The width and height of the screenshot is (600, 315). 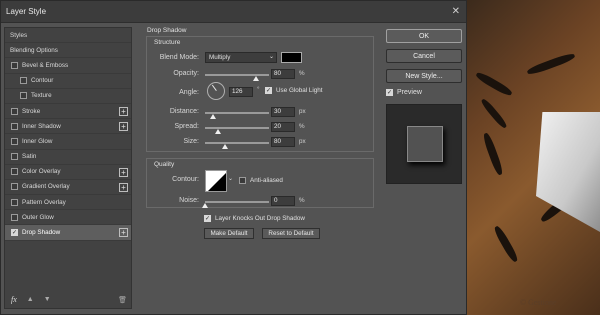 I want to click on noise-slider-thumb, so click(x=205, y=205).